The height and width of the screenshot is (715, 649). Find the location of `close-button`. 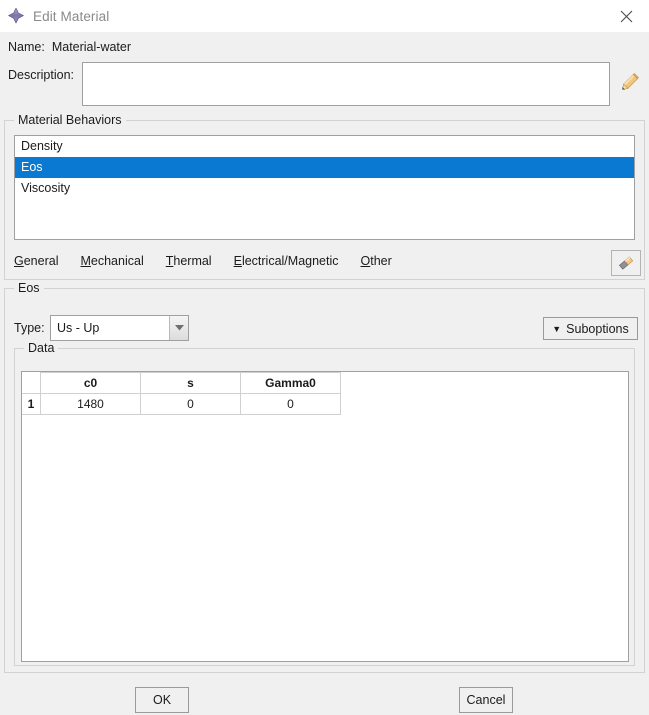

close-button is located at coordinates (626, 16).